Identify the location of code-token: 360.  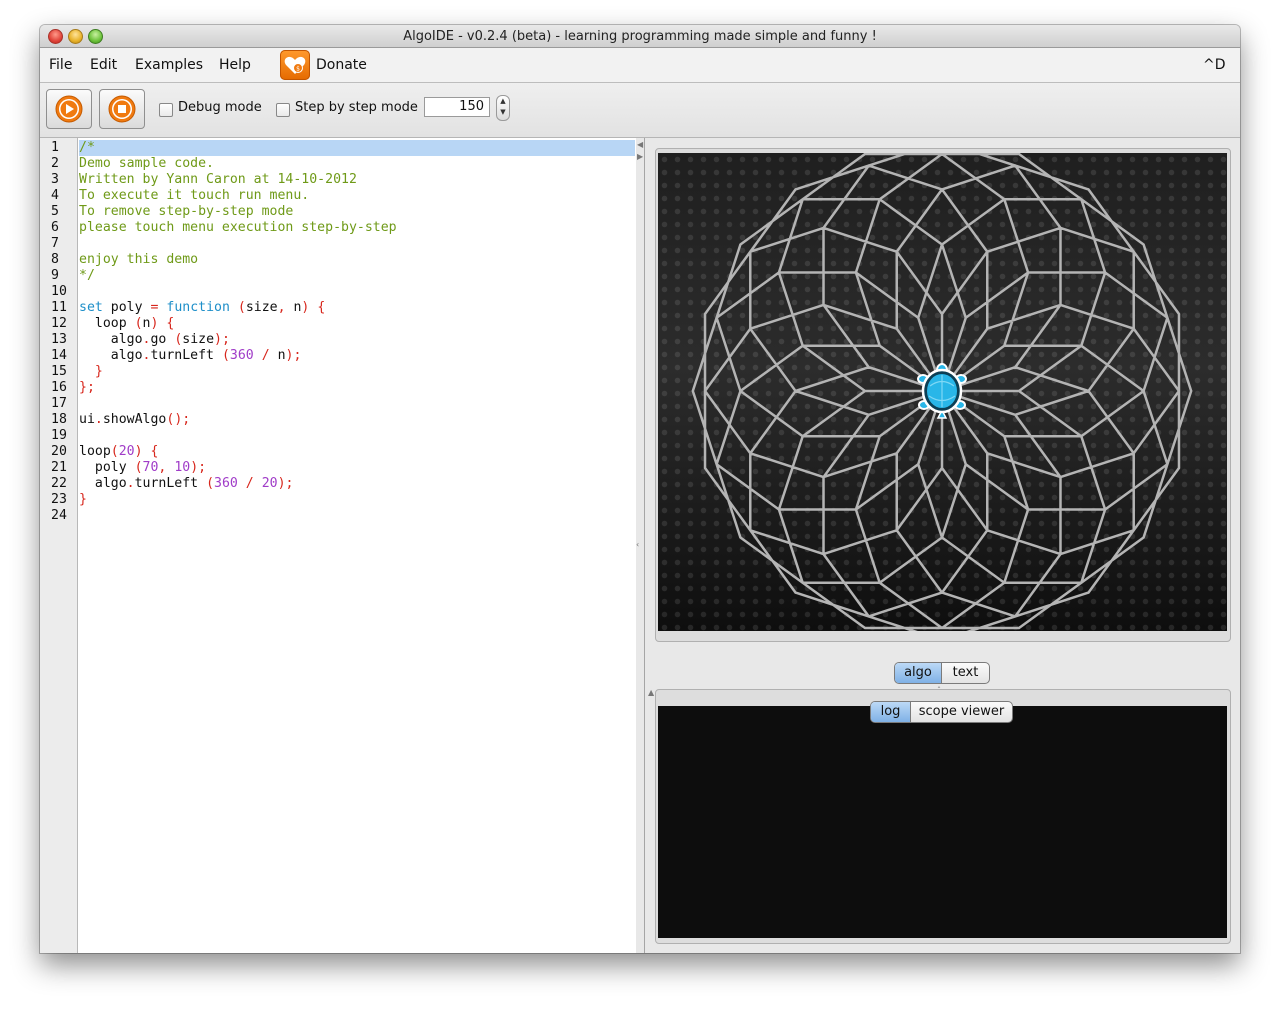
(241, 355).